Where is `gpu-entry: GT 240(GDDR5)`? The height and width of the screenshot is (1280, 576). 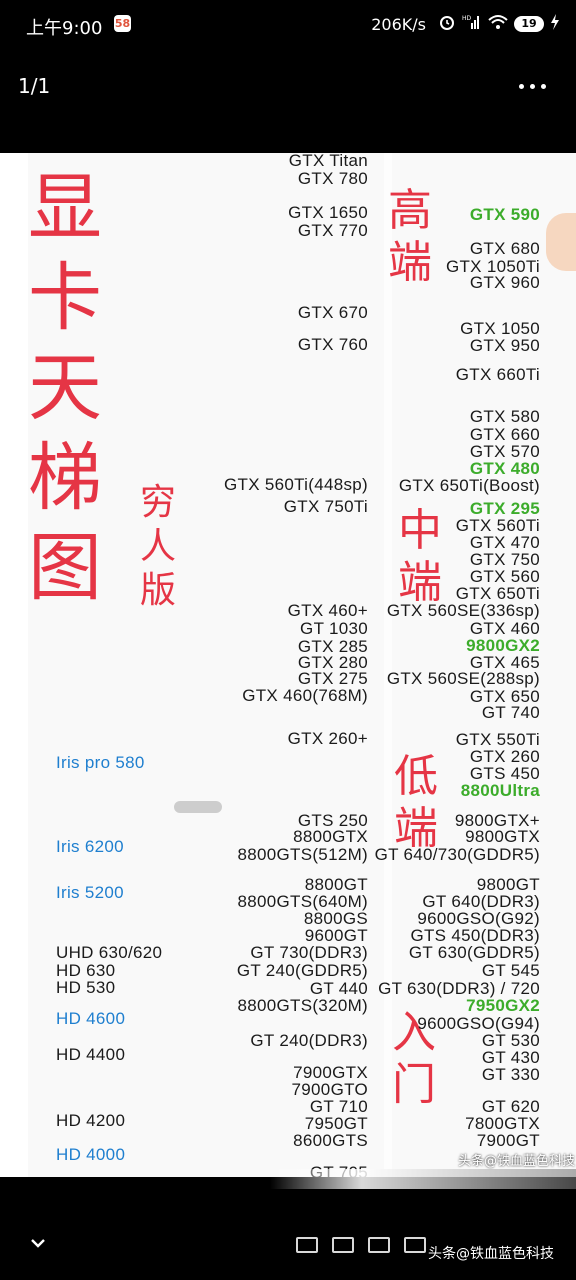 gpu-entry: GT 240(GDDR5) is located at coordinates (302, 970).